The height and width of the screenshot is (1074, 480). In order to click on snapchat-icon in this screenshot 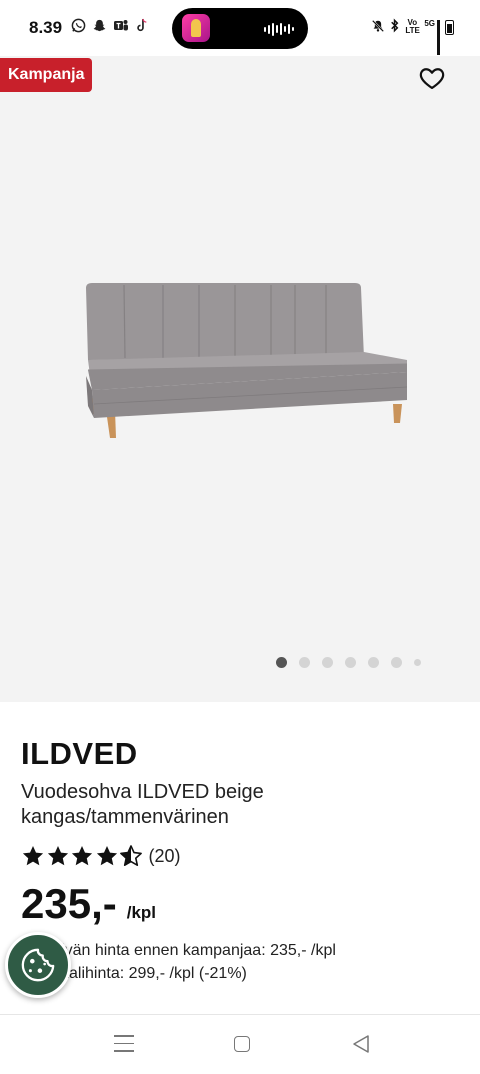, I will do `click(99, 27)`.